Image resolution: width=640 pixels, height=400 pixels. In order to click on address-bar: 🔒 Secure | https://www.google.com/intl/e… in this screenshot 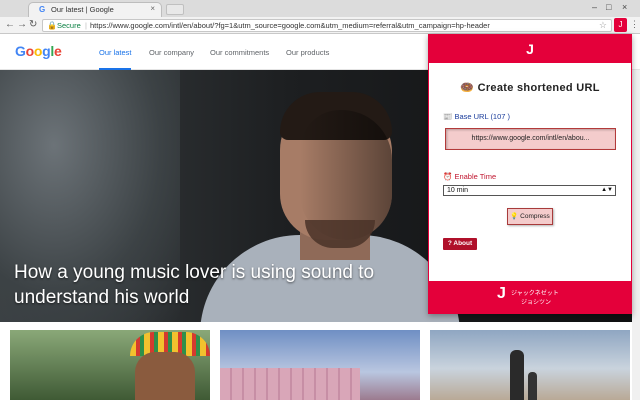, I will do `click(327, 25)`.